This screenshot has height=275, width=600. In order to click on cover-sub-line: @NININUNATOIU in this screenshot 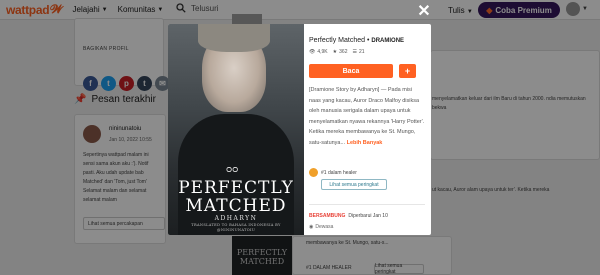, I will do `click(236, 229)`.